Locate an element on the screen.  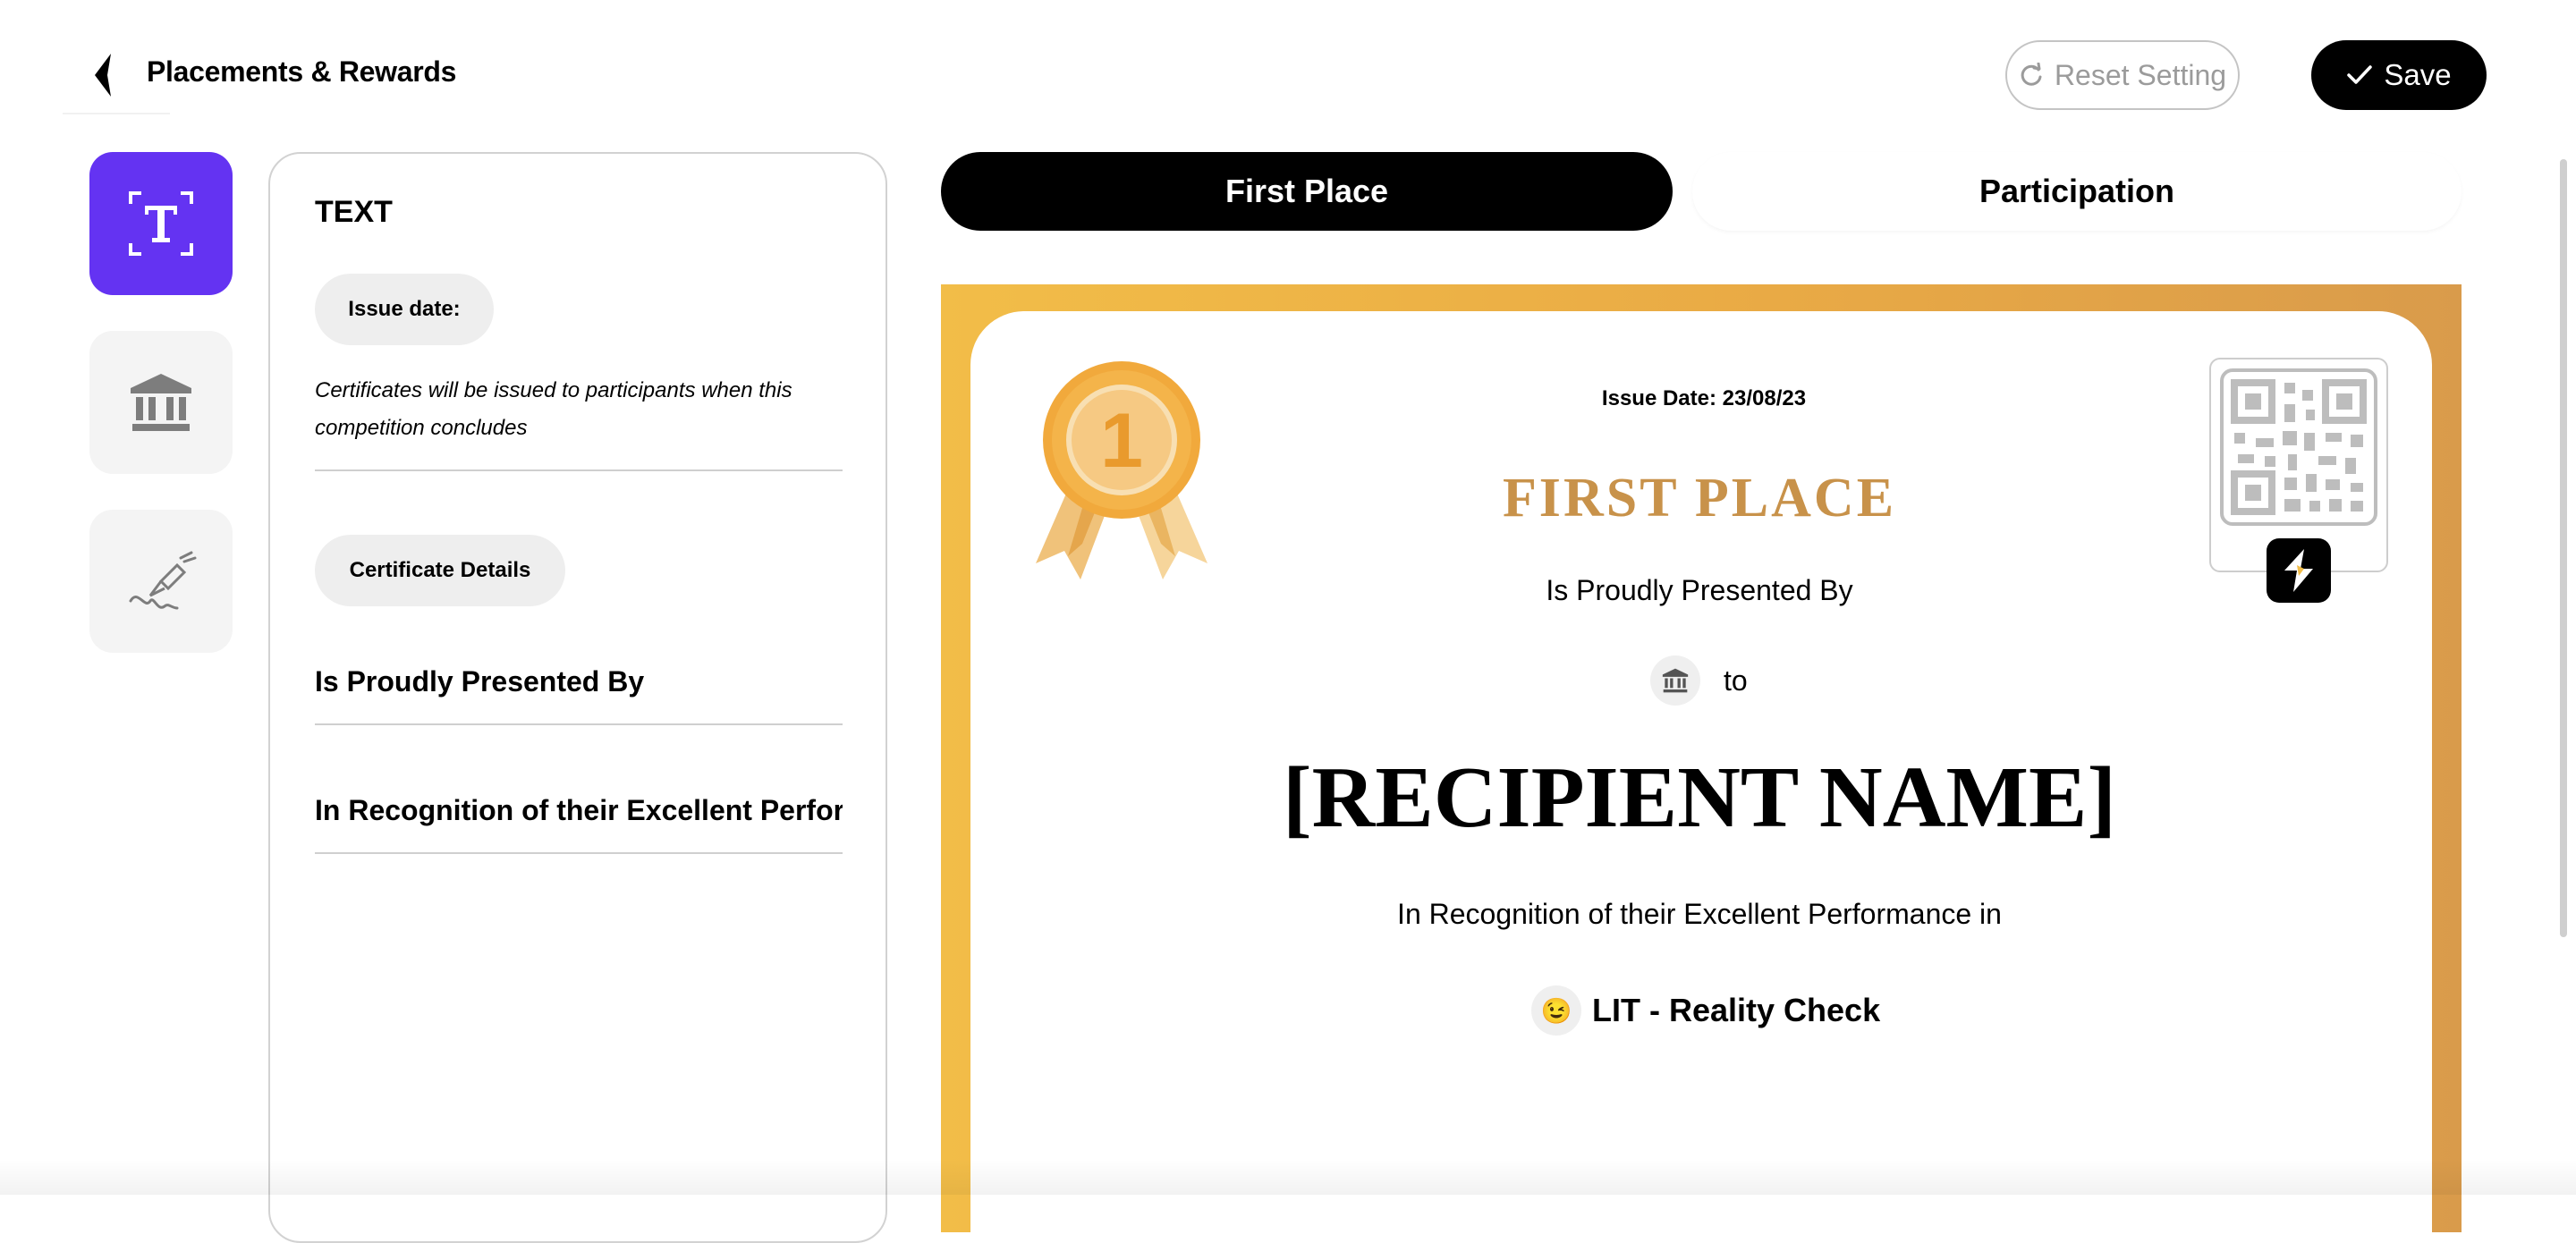
institution-badge is located at coordinates (1675, 680).